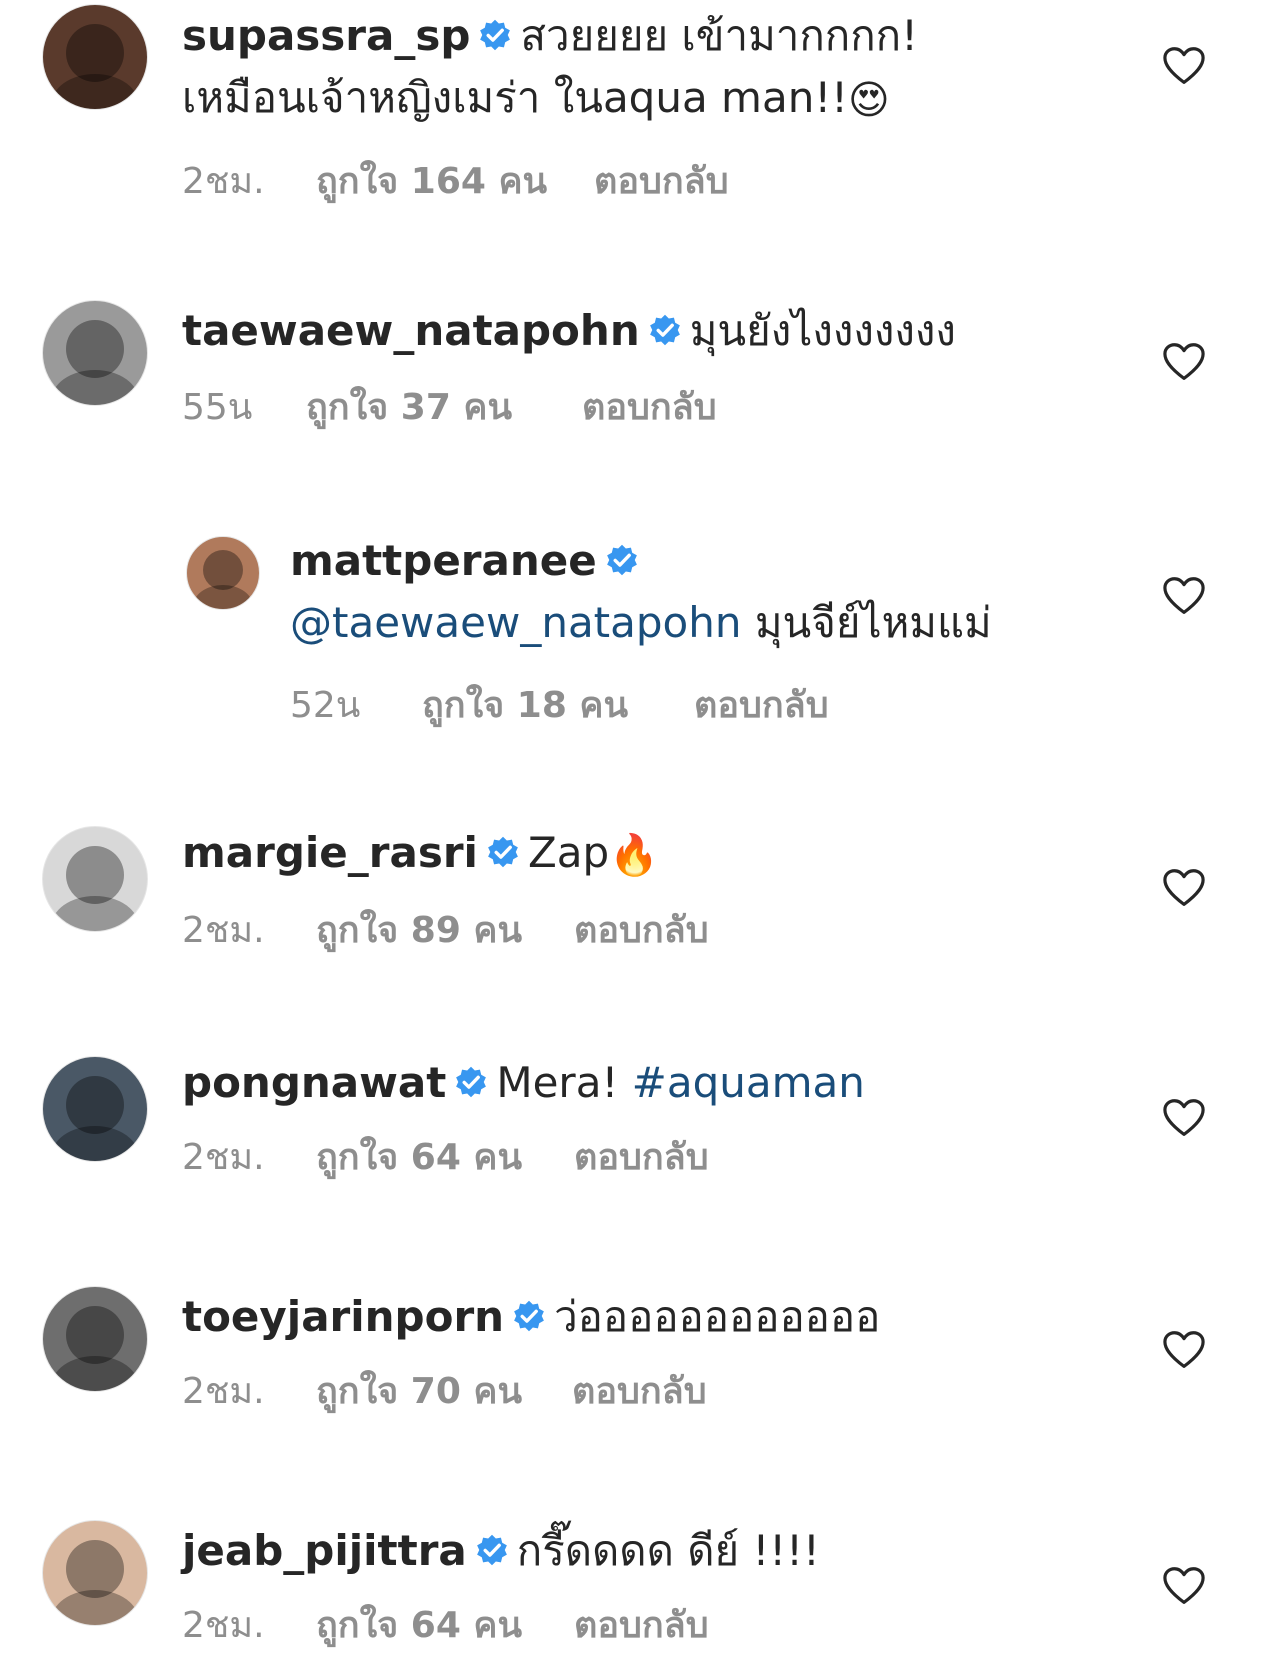 This screenshot has height=1679, width=1280. I want to click on comment-meta: 2ชม. ถูกใจ 164 คน ตอบกลับ, so click(550, 180).